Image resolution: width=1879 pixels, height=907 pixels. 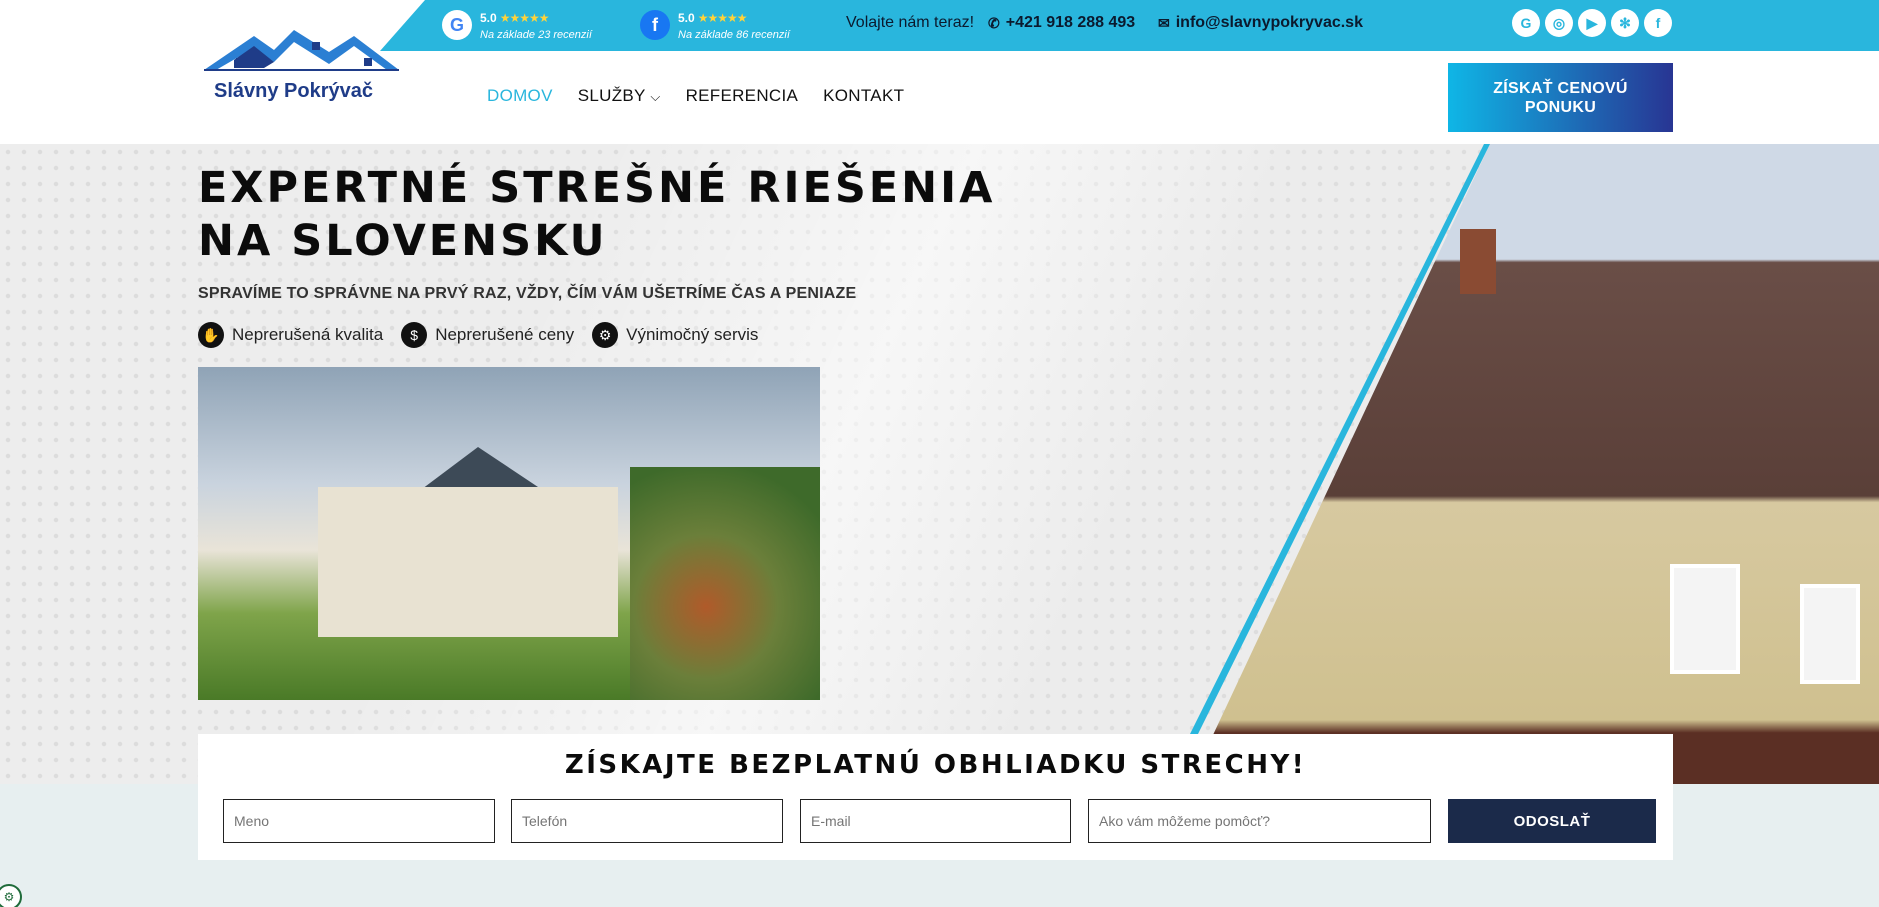 I want to click on google-review-count: Na základe 23 recenzií, so click(x=536, y=35).